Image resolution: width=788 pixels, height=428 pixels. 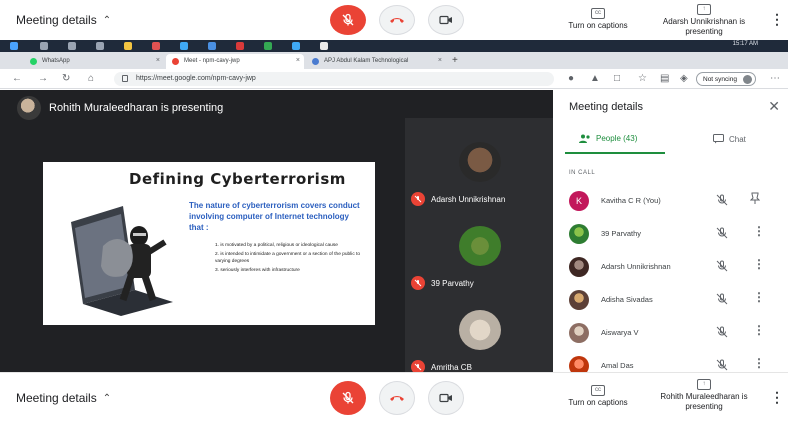 What do you see at coordinates (366, 61) in the screenshot?
I see `tab-label: APJ Abdul Kalam Technological` at bounding box center [366, 61].